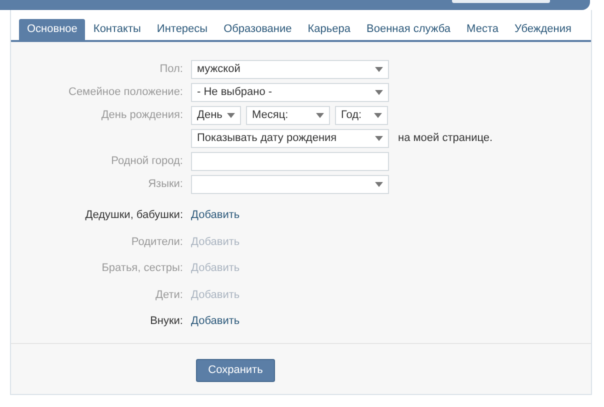 The image size is (604, 407). What do you see at coordinates (482, 29) in the screenshot?
I see `tab: Места` at bounding box center [482, 29].